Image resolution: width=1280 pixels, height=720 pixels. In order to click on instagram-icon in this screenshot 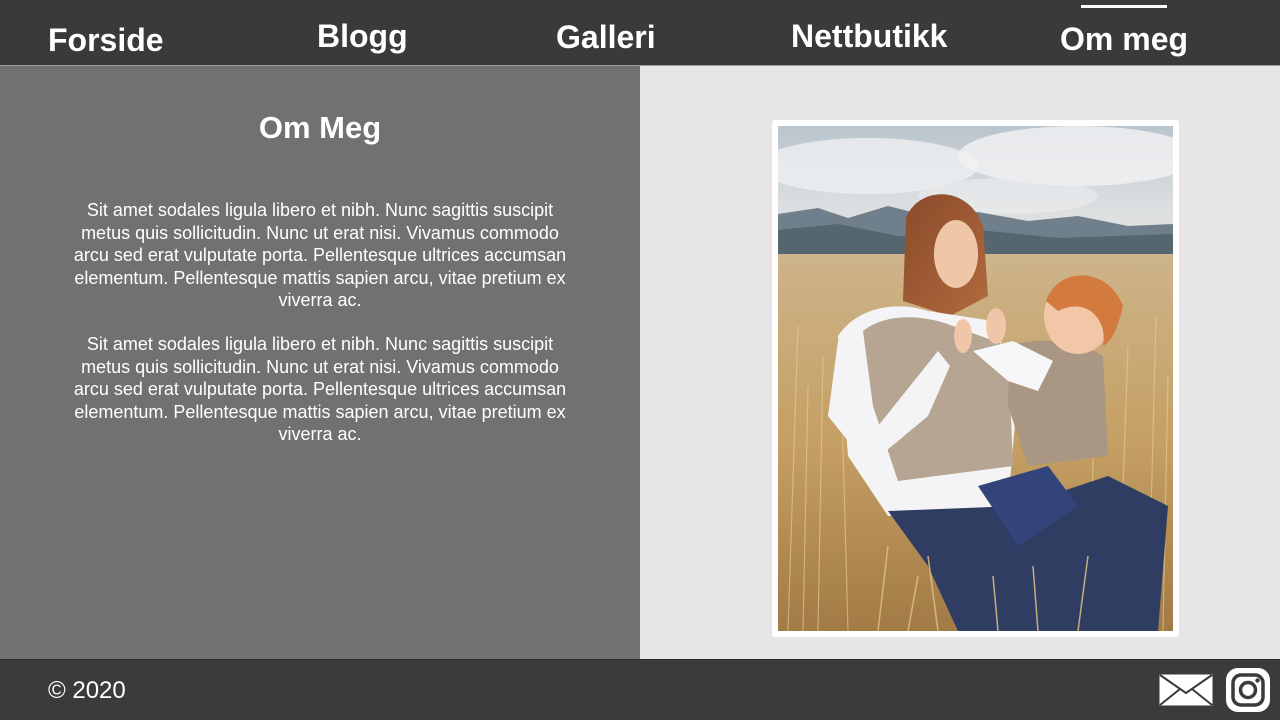, I will do `click(1248, 690)`.